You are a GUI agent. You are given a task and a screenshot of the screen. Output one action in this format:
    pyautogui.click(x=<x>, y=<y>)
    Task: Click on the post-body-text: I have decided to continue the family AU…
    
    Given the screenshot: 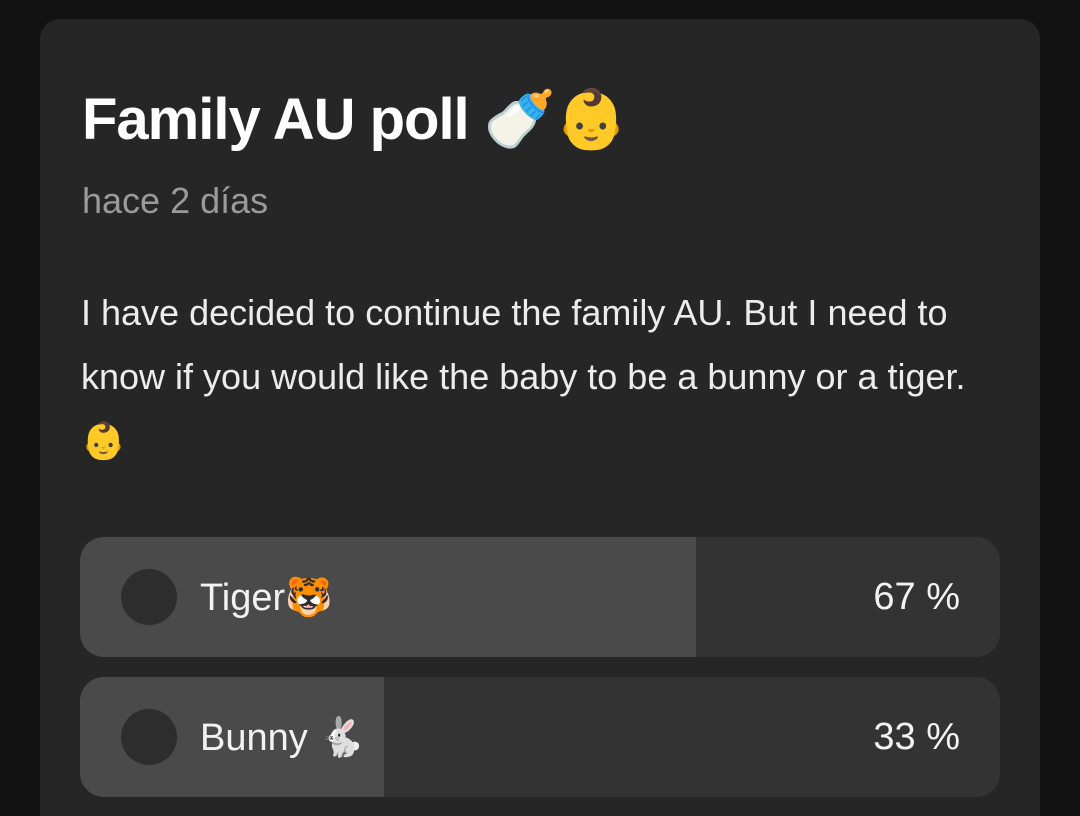 What is the action you would take?
    pyautogui.click(x=523, y=344)
    